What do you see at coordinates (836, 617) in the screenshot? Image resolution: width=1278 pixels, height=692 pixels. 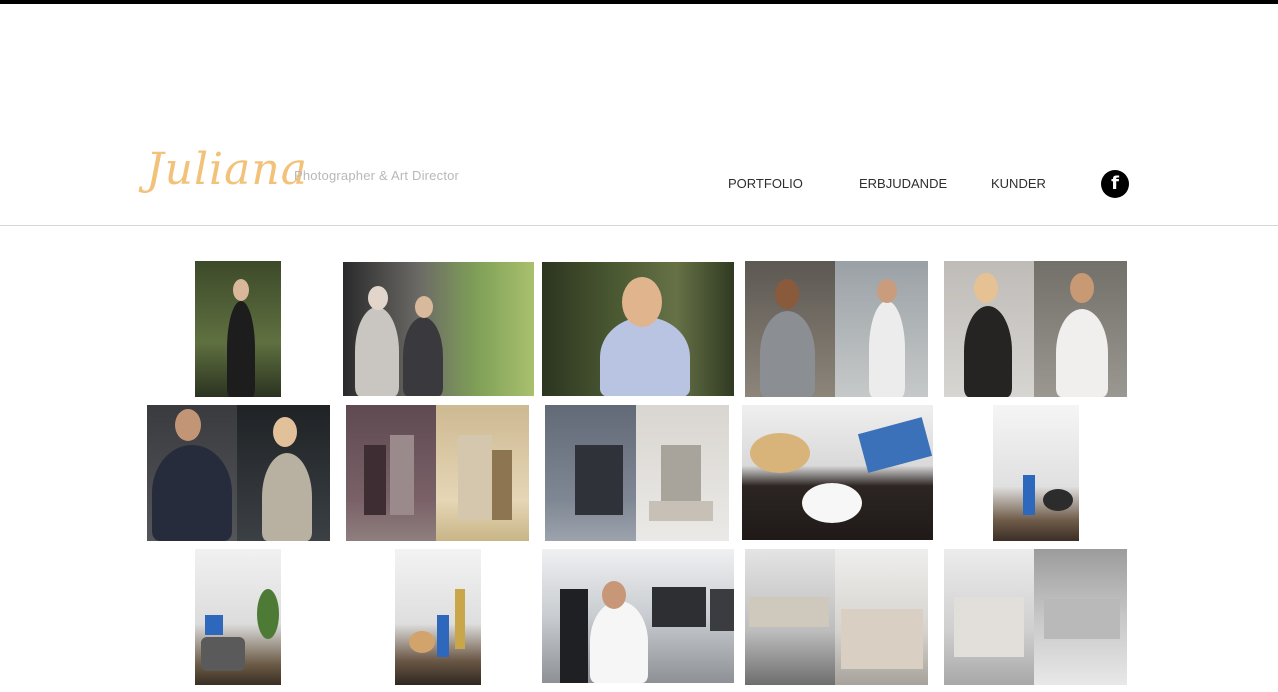 I see `photo-dining-and-bedroom` at bounding box center [836, 617].